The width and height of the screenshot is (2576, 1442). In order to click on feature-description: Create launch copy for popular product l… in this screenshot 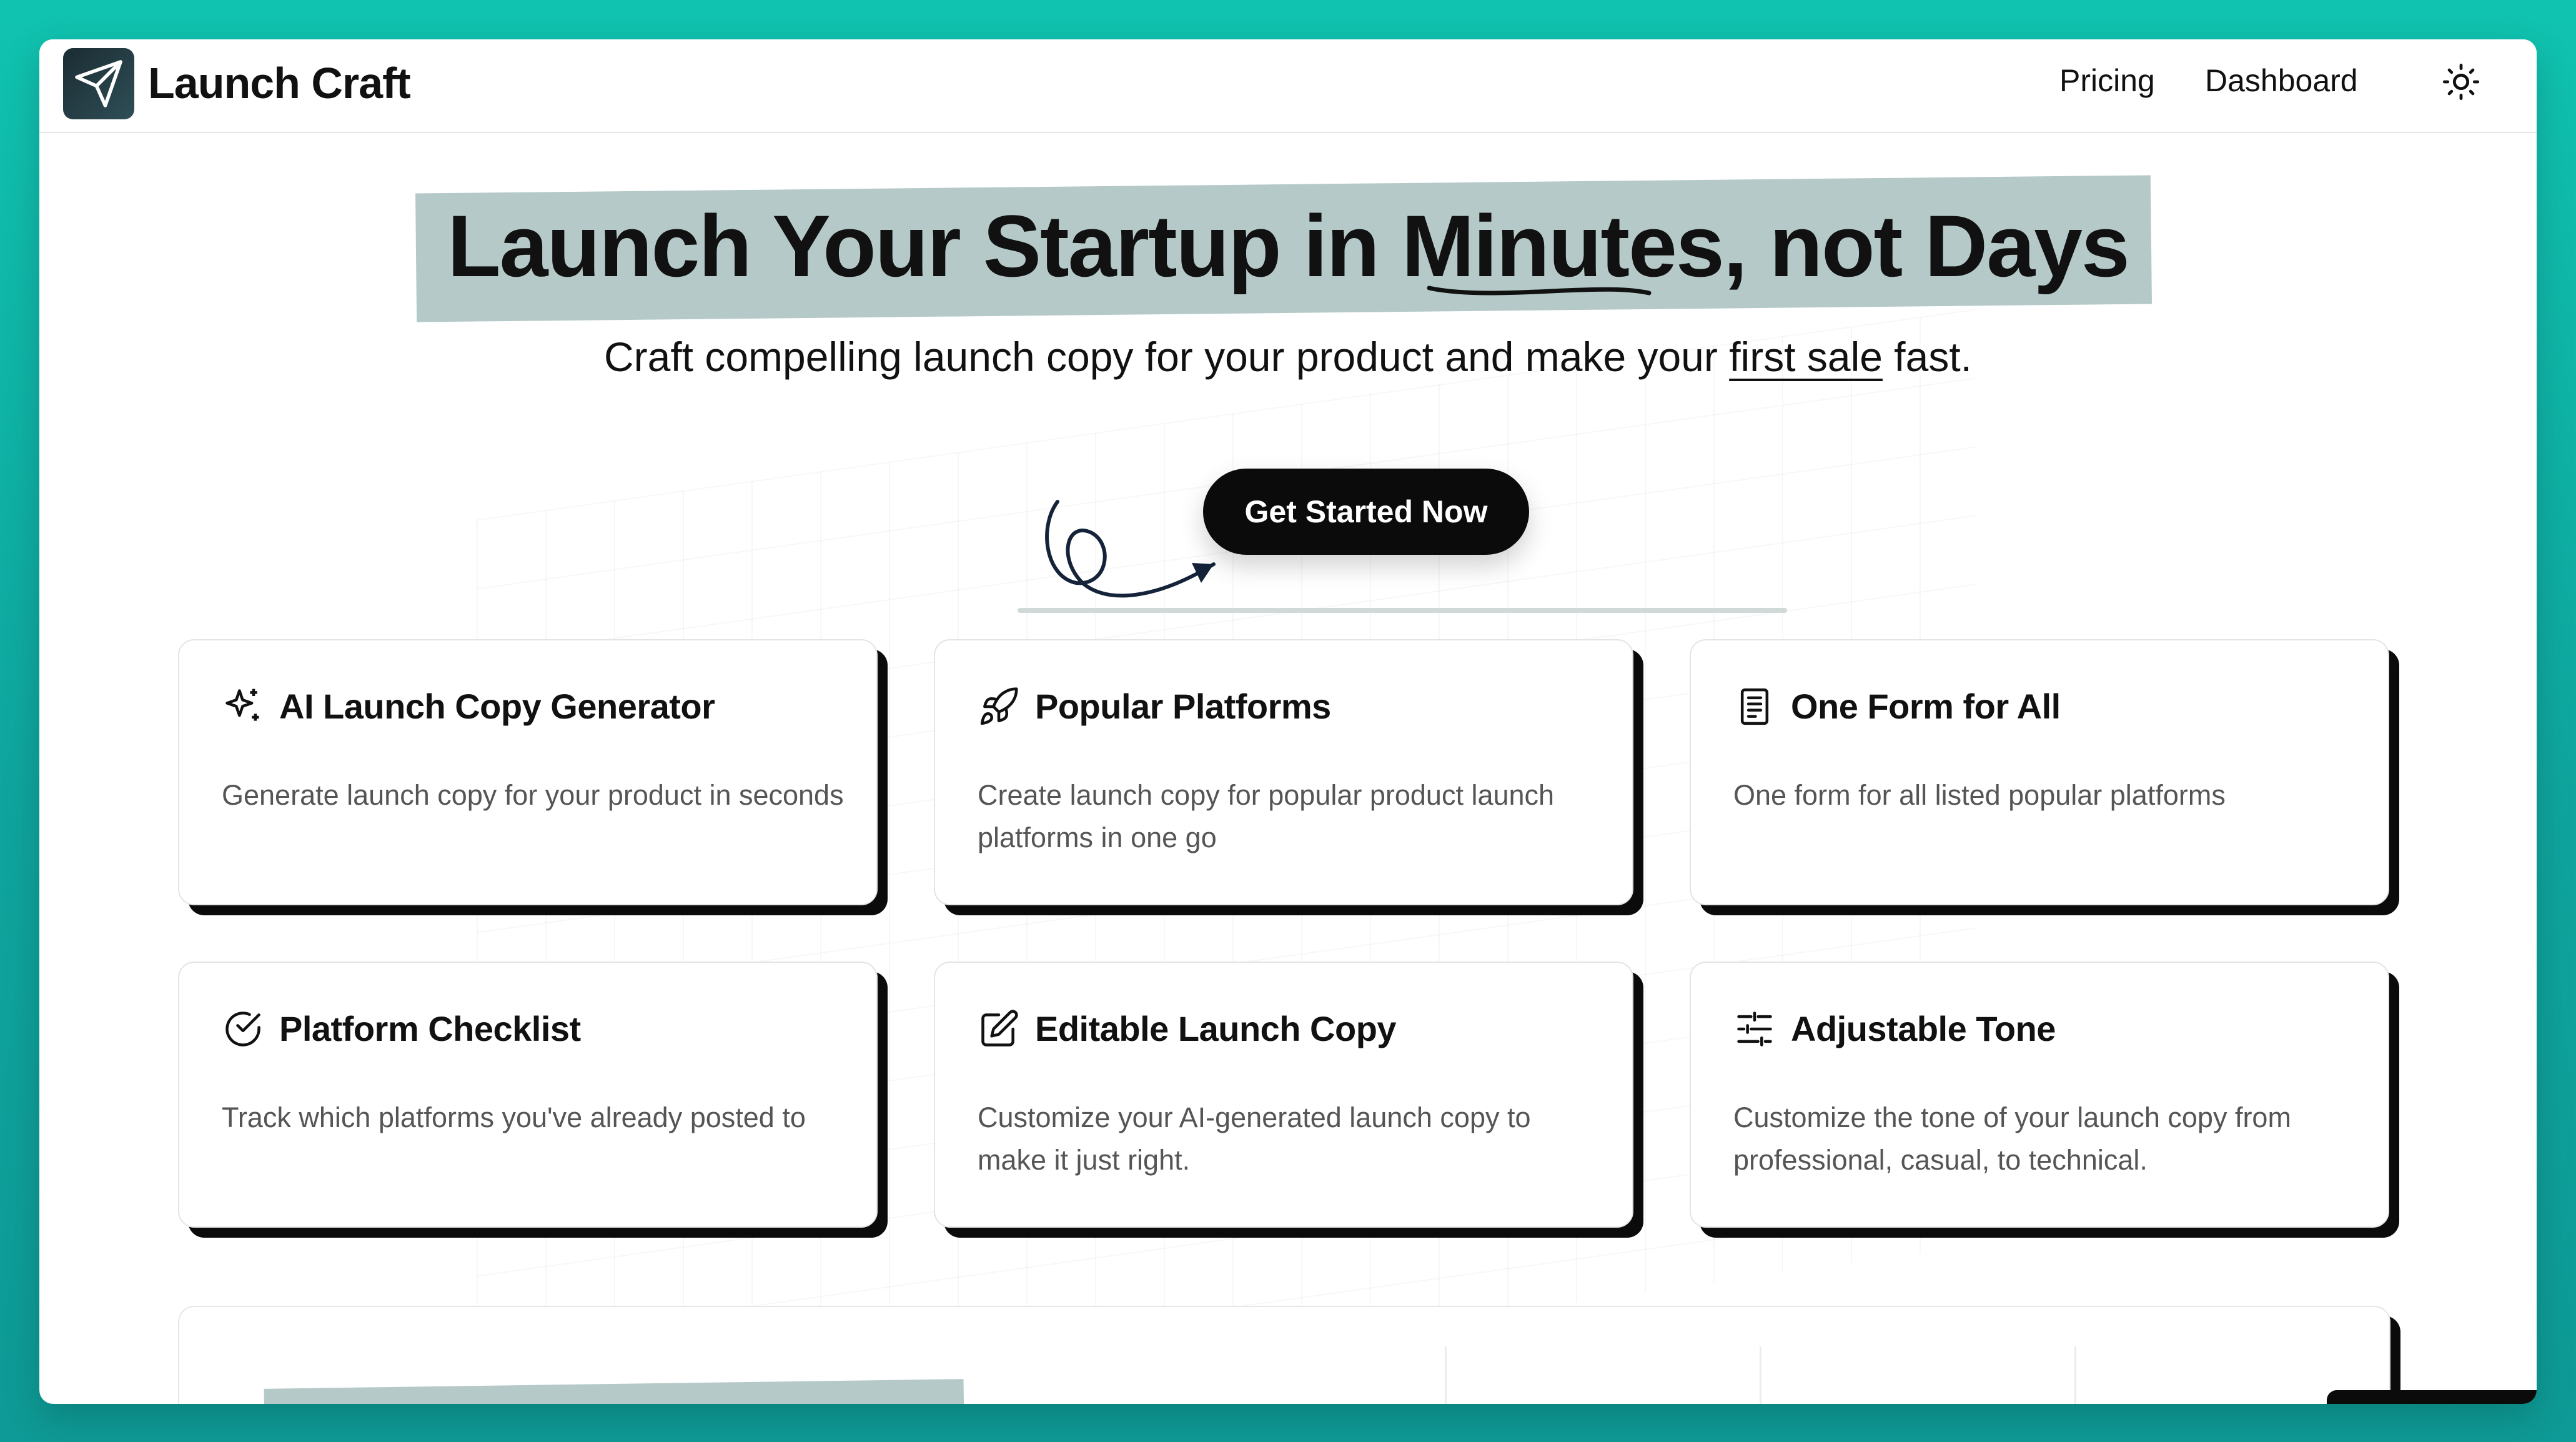, I will do `click(1266, 816)`.